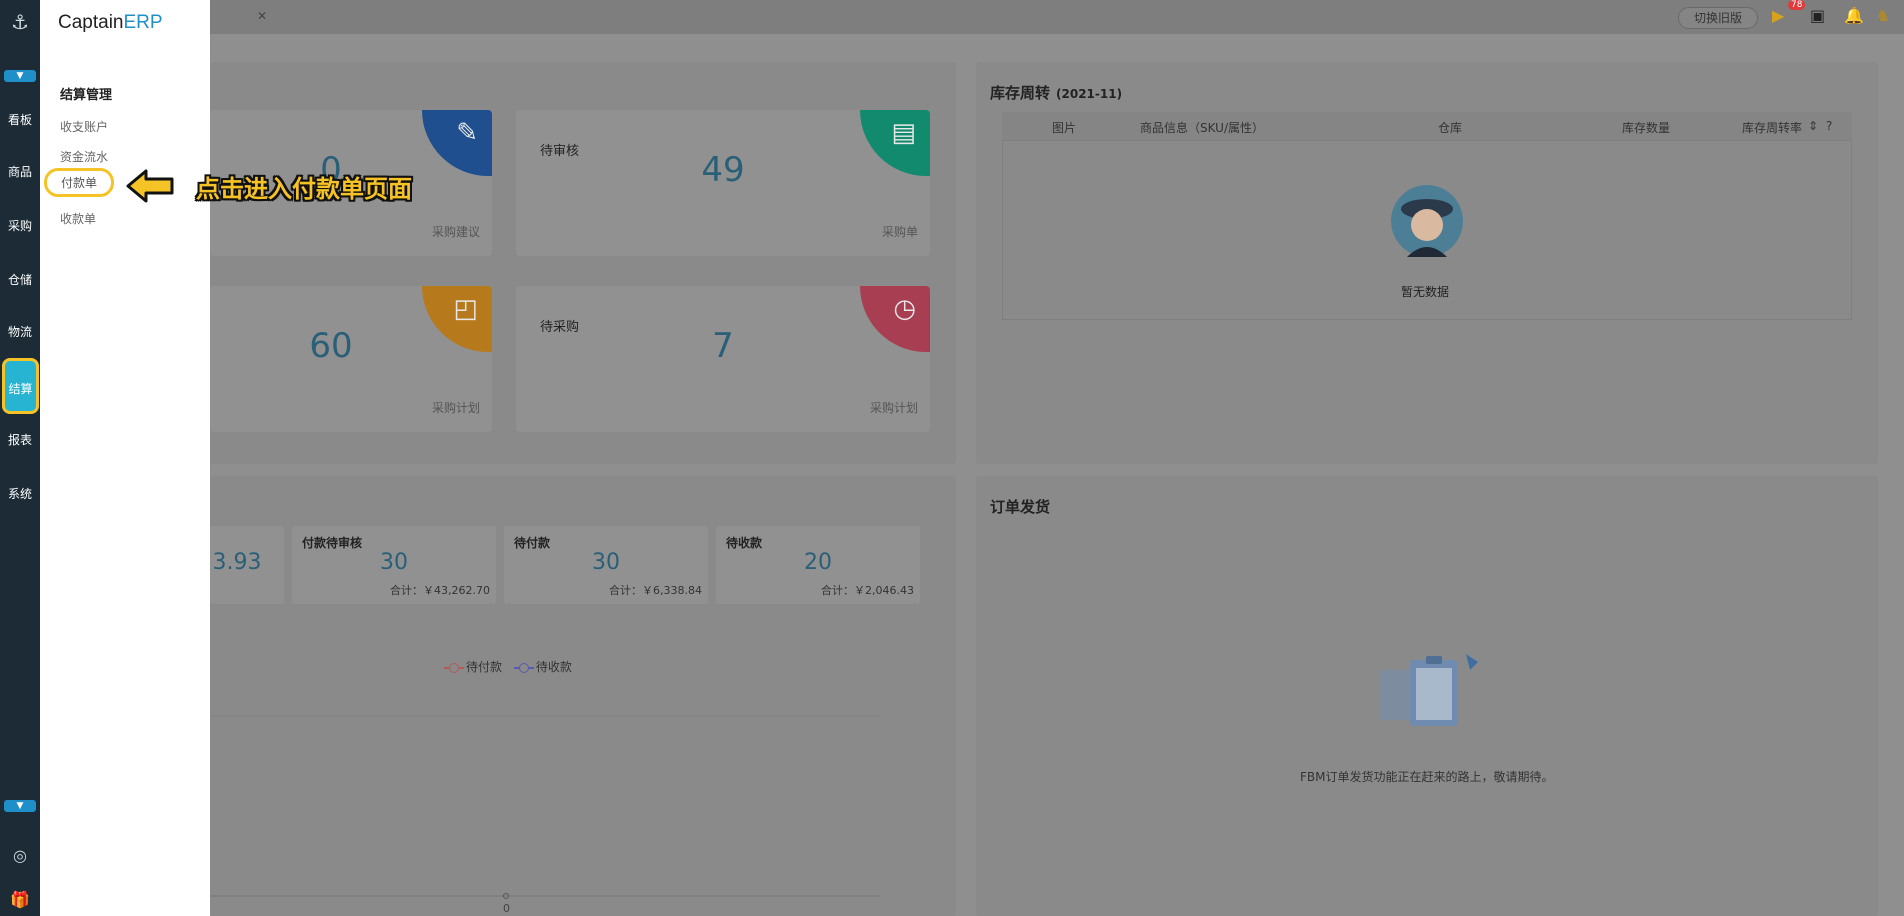 Image resolution: width=1904 pixels, height=916 pixels. What do you see at coordinates (1778, 15) in the screenshot?
I see `play-icon: ▶` at bounding box center [1778, 15].